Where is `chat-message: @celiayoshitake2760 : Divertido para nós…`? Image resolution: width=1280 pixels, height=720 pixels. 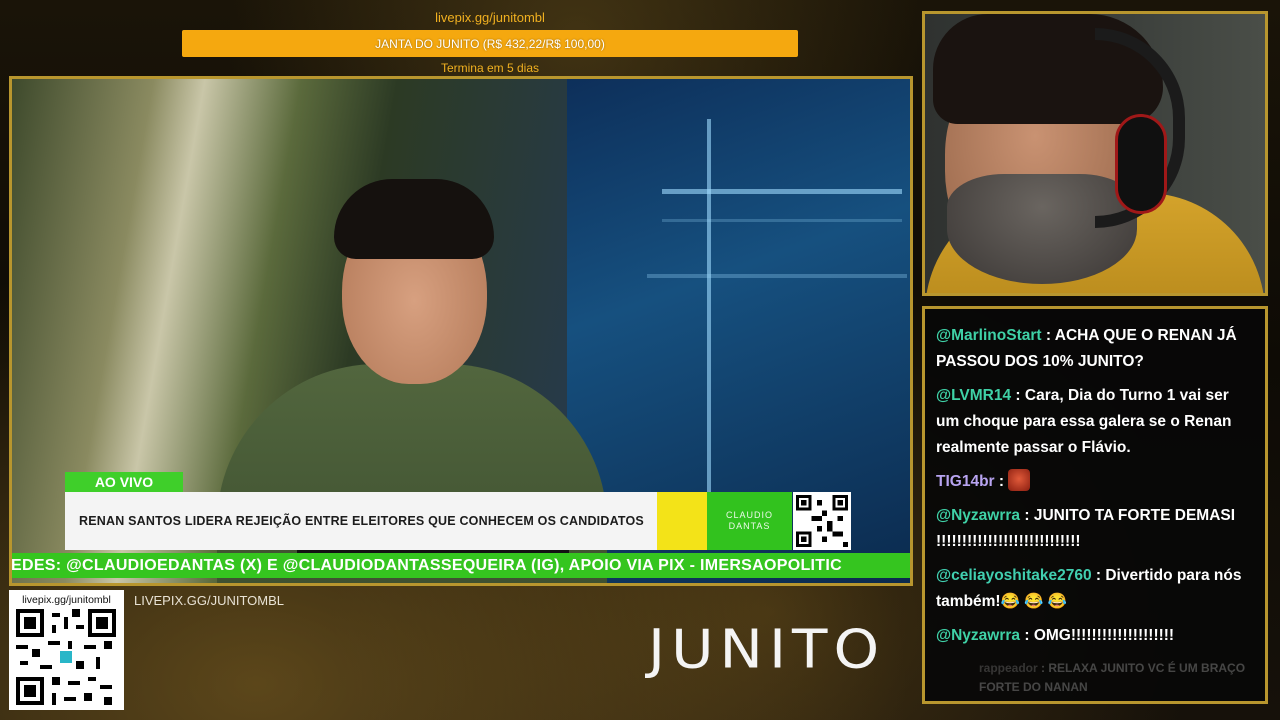 chat-message: @celiayoshitake2760 : Divertido para nós… is located at coordinates (1089, 588).